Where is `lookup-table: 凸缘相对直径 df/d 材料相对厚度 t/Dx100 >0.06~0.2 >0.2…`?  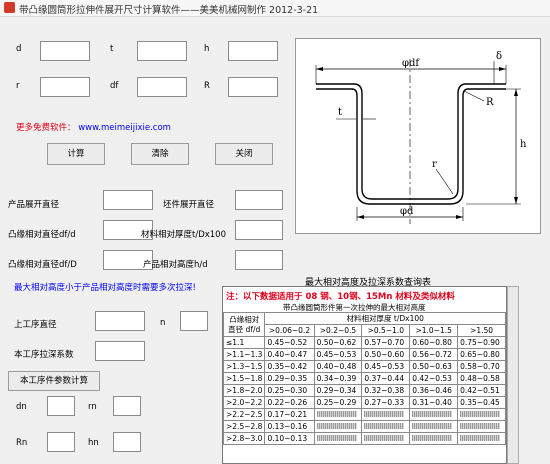
lookup-table: 凸缘相对直径 df/d 材料相对厚度 t/Dx100 >0.06~0.2 >0.2… is located at coordinates (364, 378).